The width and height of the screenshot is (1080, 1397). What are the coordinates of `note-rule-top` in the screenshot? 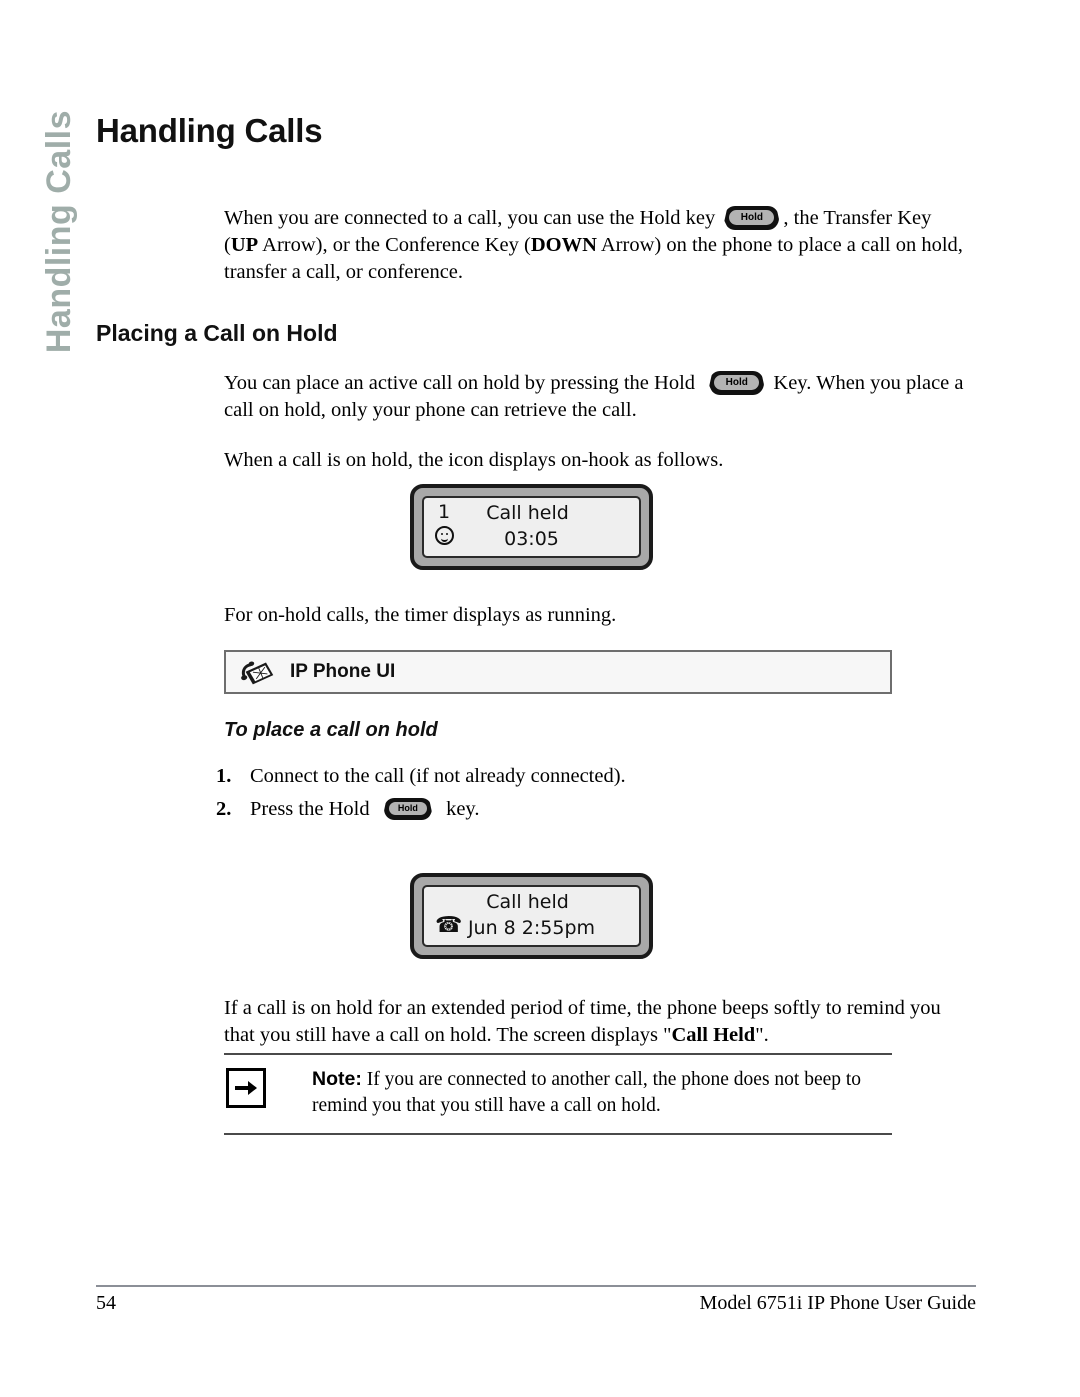 It's located at (558, 1054).